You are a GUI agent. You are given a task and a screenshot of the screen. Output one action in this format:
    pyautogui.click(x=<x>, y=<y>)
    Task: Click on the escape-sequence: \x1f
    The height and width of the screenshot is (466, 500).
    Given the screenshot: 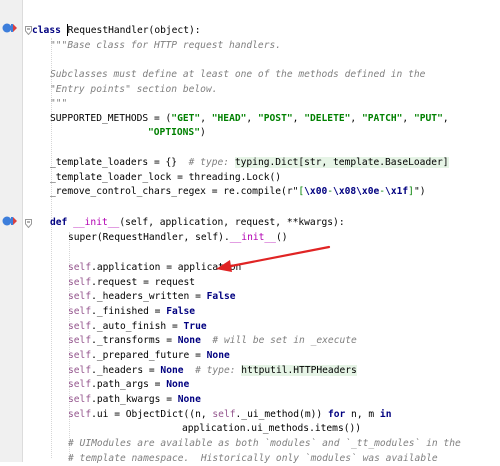 What is the action you would take?
    pyautogui.click(x=397, y=191)
    